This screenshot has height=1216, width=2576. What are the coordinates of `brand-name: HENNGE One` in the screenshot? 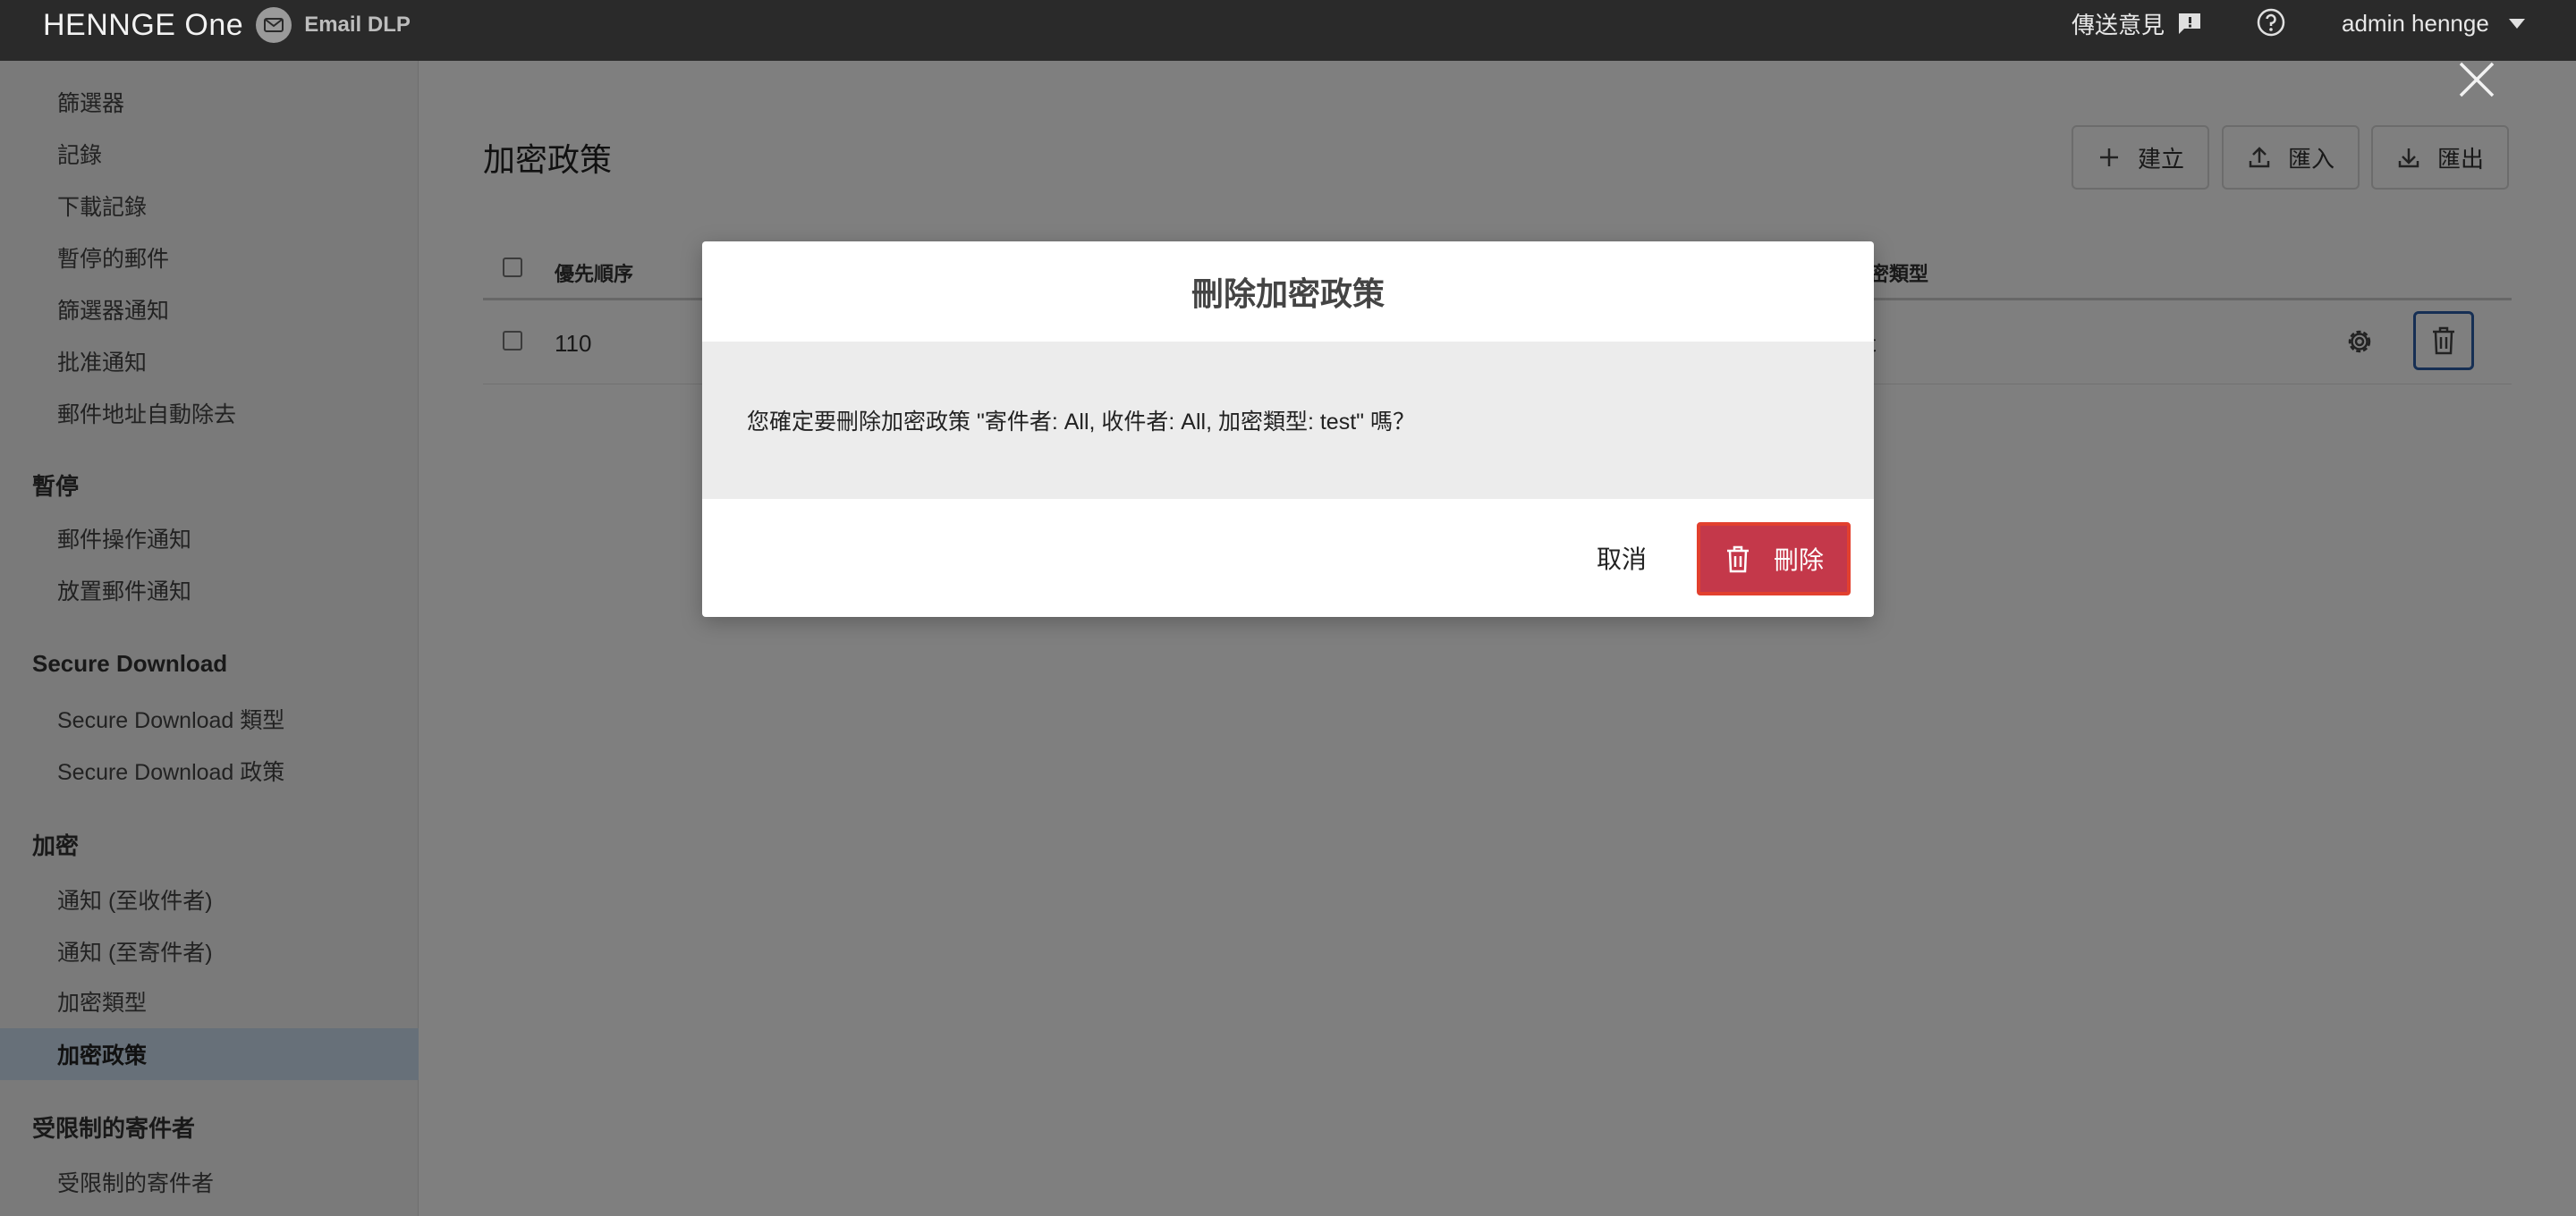 It's located at (143, 25).